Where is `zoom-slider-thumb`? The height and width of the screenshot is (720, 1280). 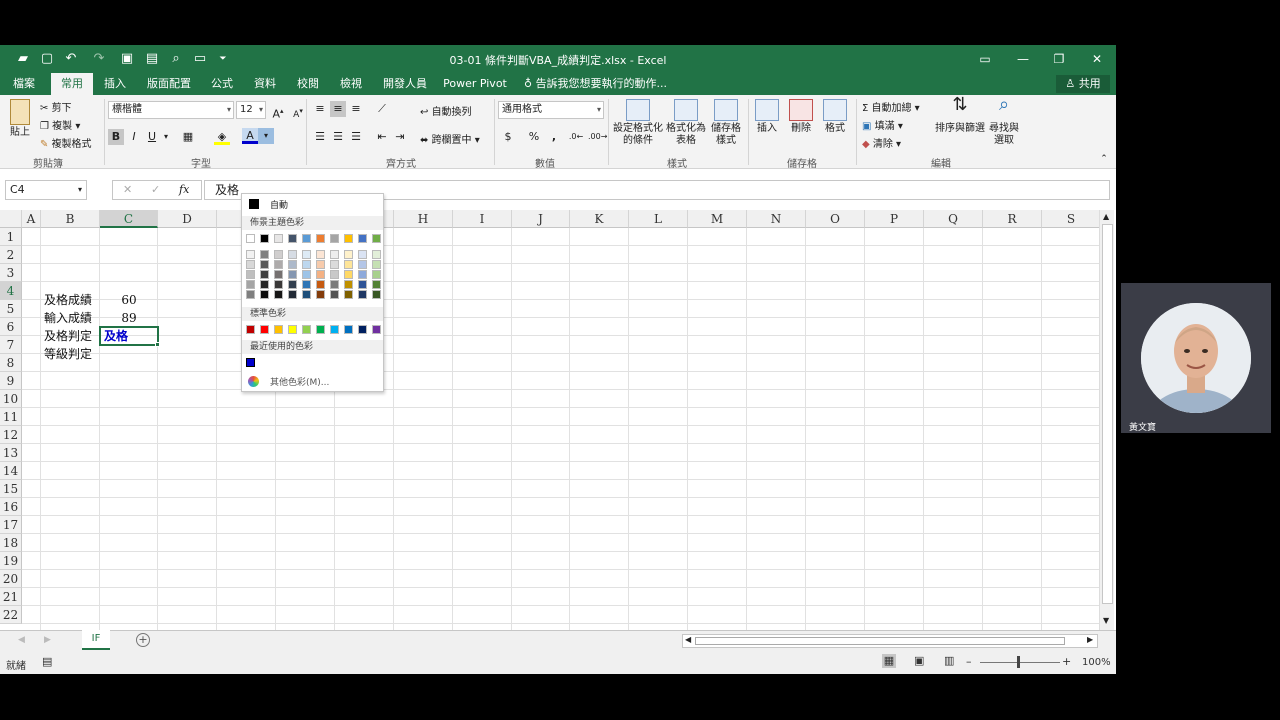
zoom-slider-thumb is located at coordinates (1018, 662).